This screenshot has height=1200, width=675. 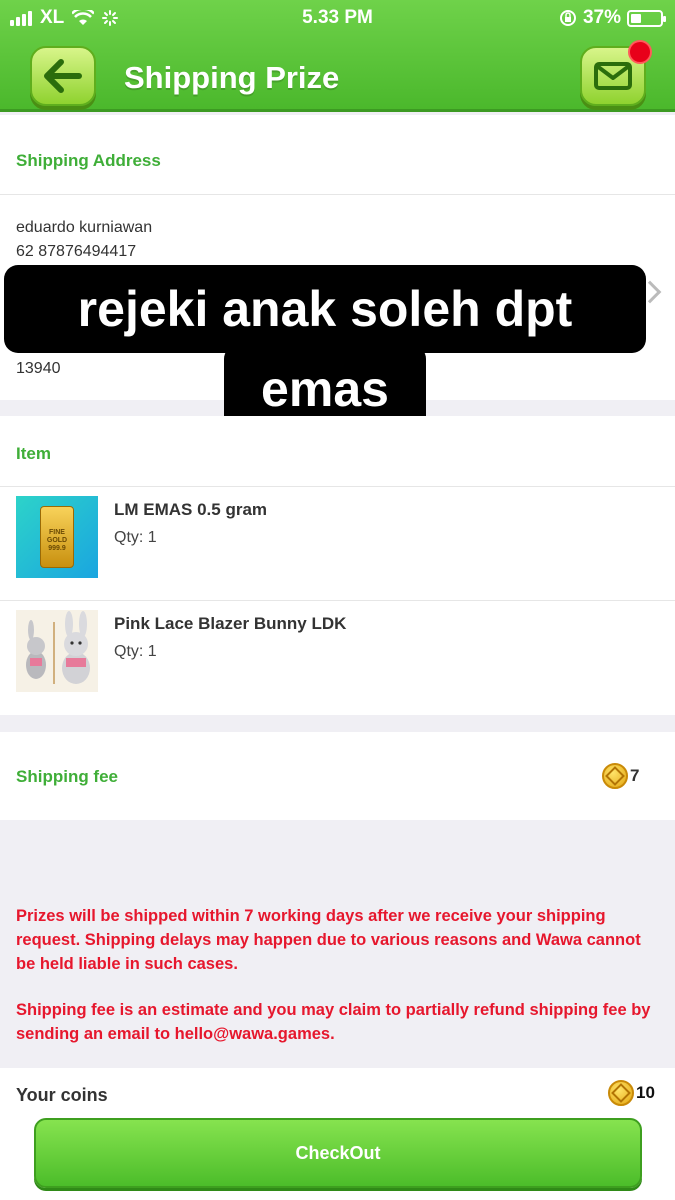 I want to click on item-section-header: Item, so click(x=337, y=451).